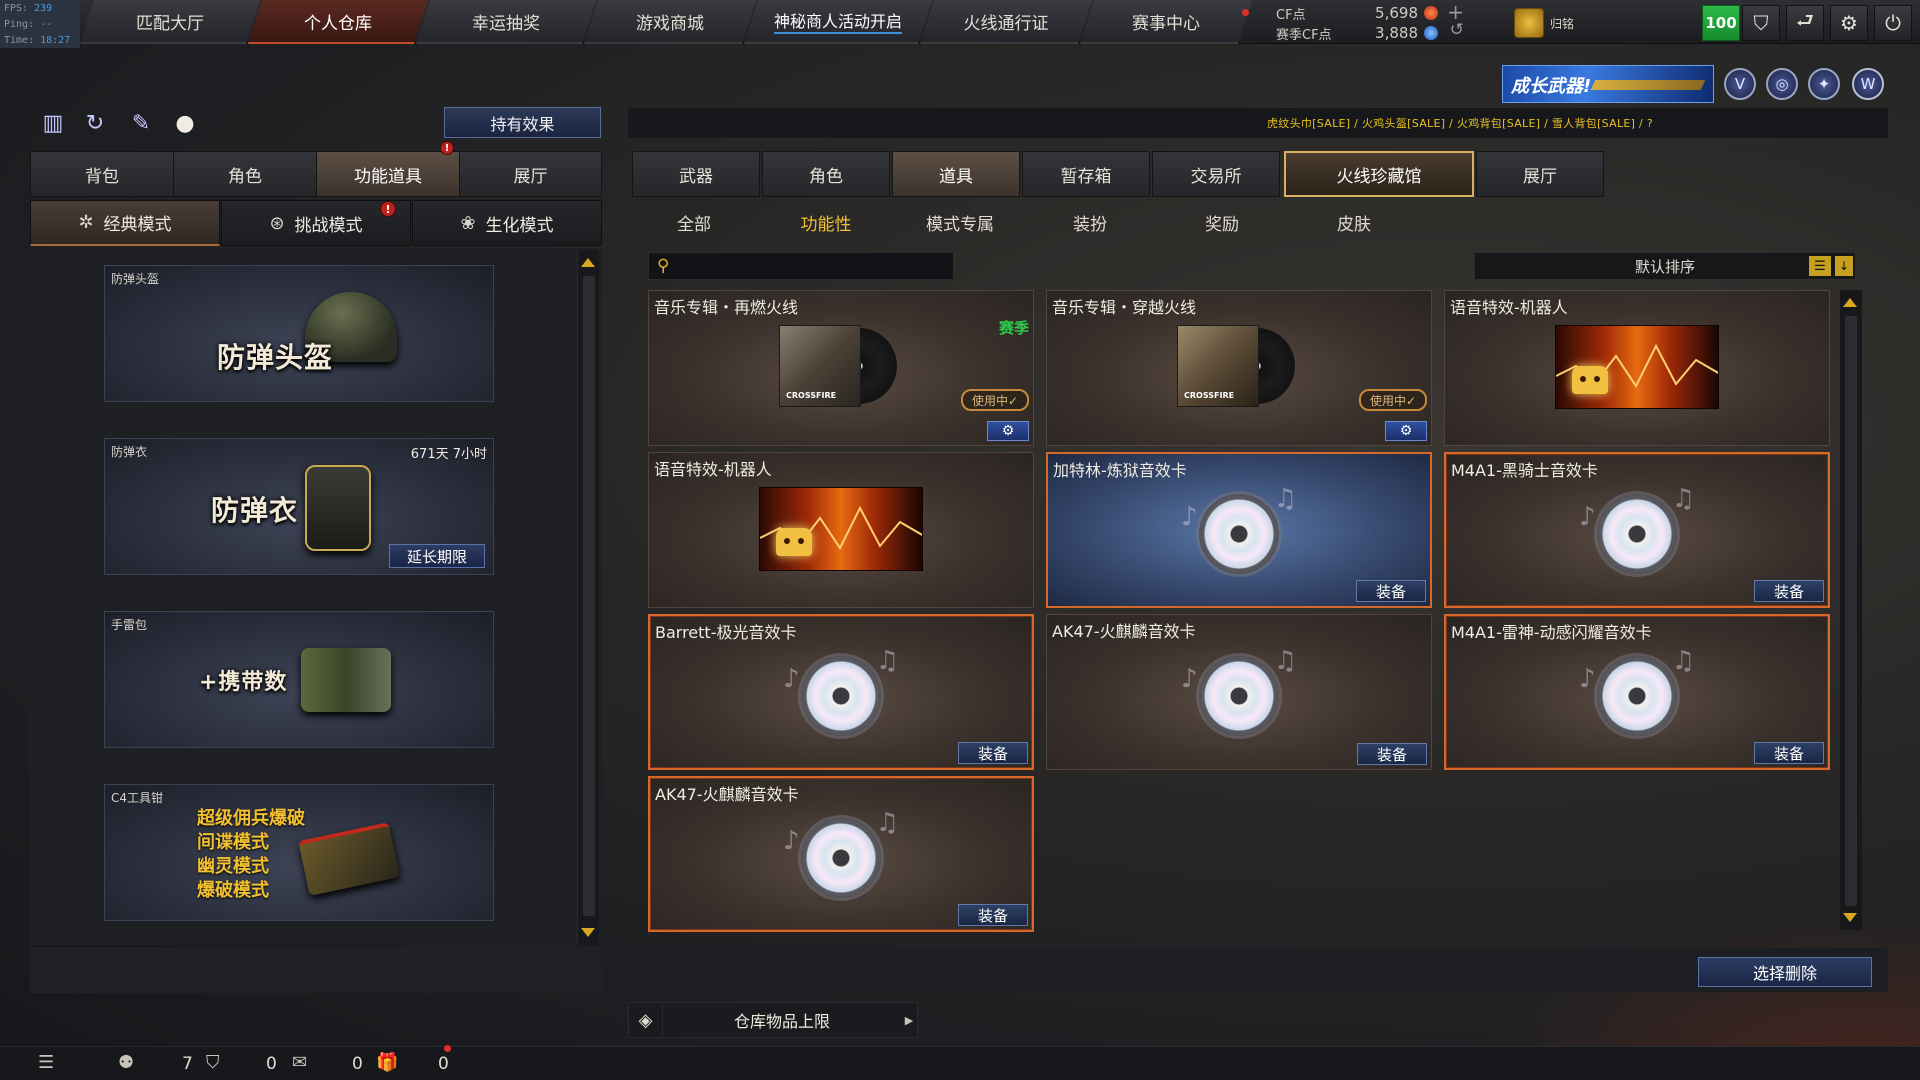 Image resolution: width=1920 pixels, height=1080 pixels. I want to click on select-delete-button: 选择删除, so click(1785, 972).